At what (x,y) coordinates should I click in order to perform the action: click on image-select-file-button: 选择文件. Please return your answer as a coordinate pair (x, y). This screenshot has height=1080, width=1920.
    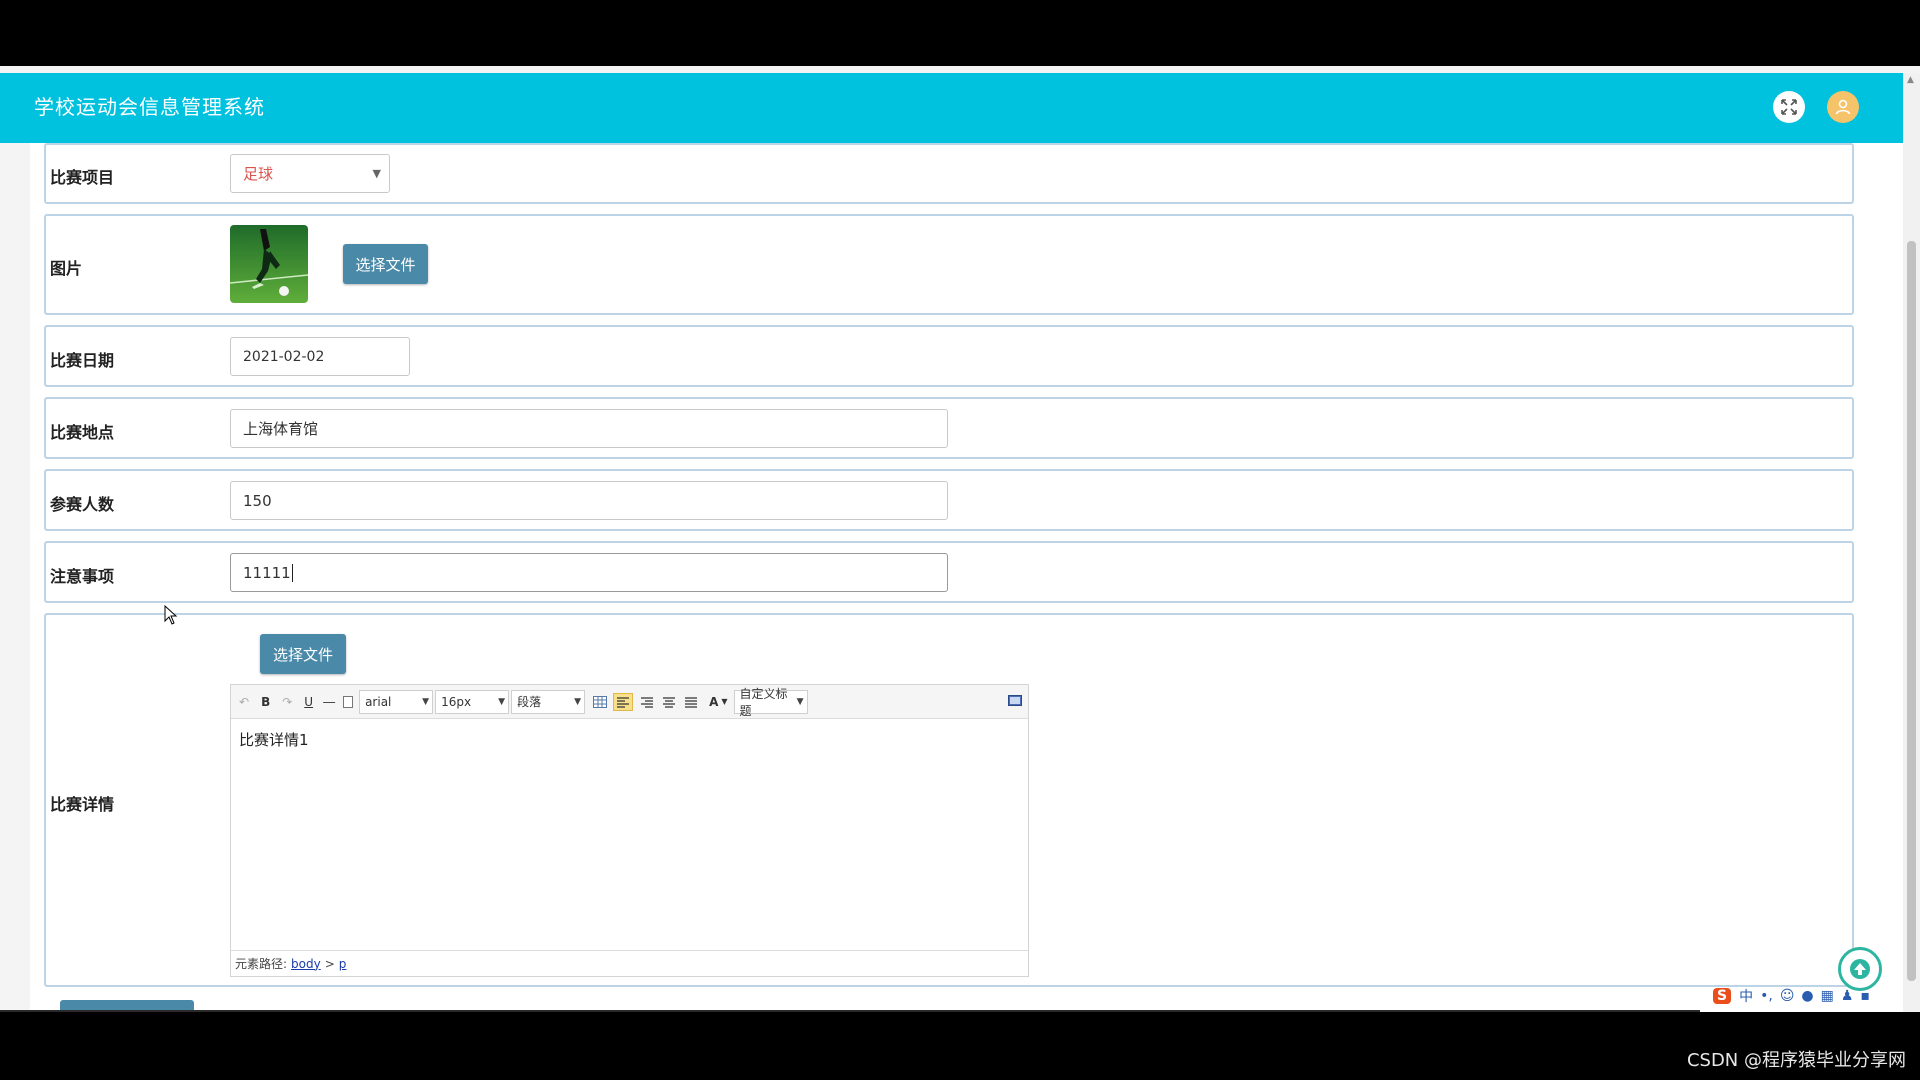
    Looking at the image, I should click on (385, 264).